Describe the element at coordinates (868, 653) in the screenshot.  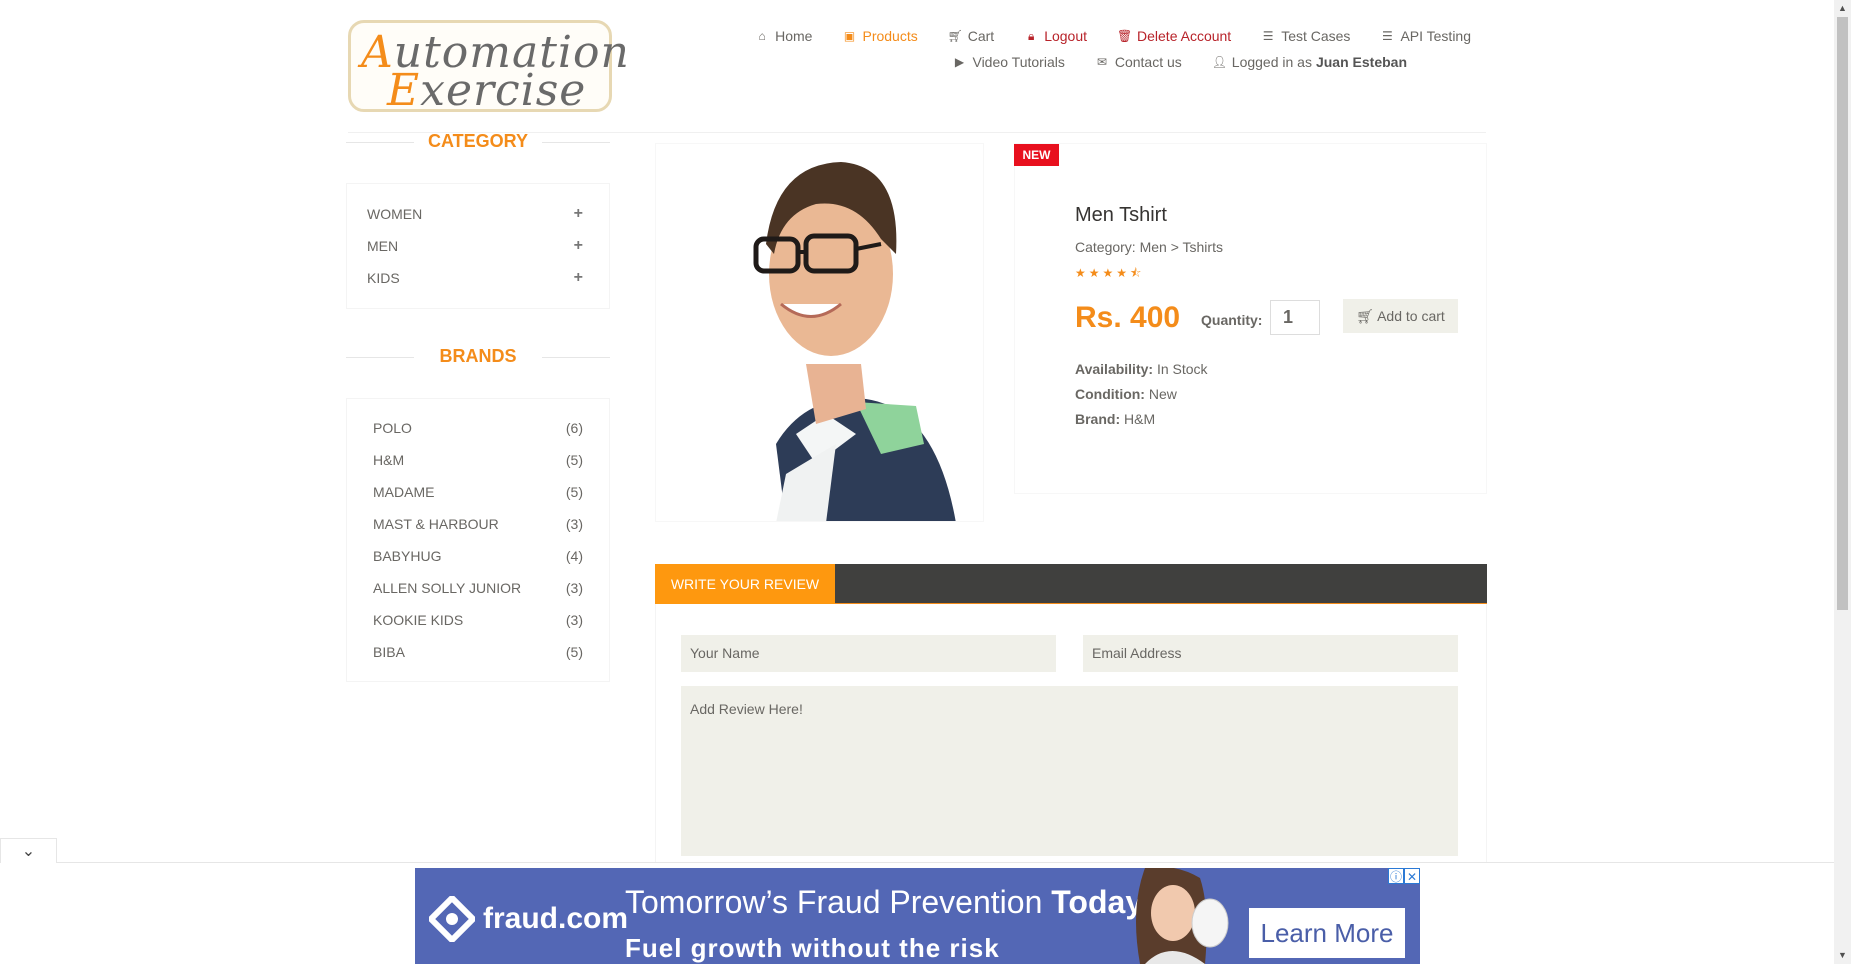
I see `review-name-input: Your Name` at that location.